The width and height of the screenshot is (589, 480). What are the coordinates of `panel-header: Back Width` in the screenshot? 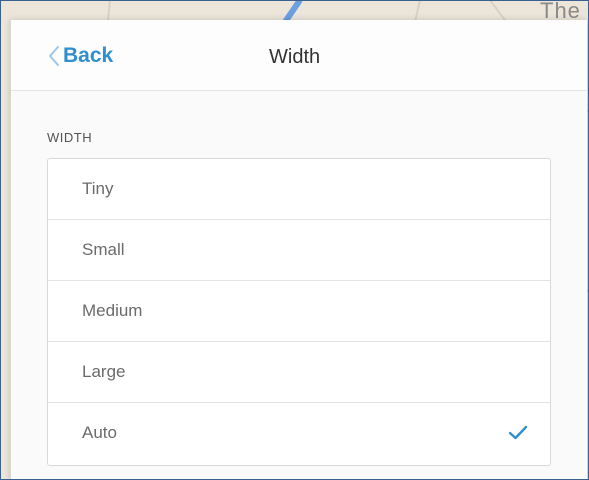 It's located at (299, 55).